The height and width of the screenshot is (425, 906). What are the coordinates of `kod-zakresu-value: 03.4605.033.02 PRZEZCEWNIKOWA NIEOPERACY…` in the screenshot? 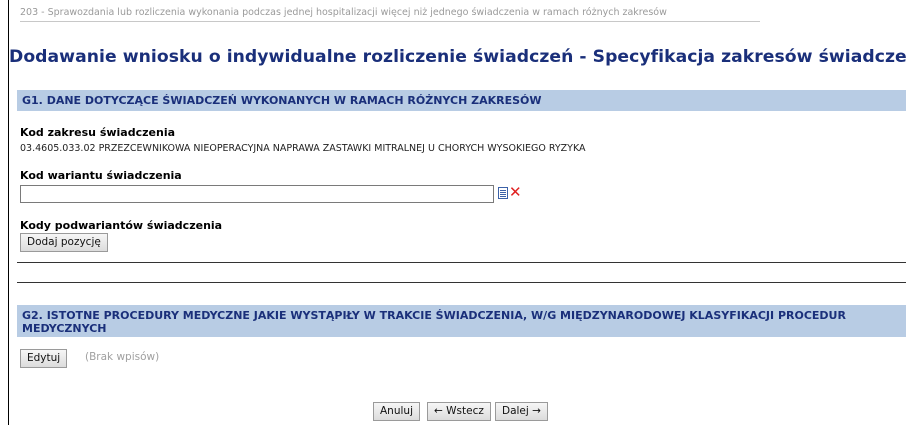 It's located at (303, 148).